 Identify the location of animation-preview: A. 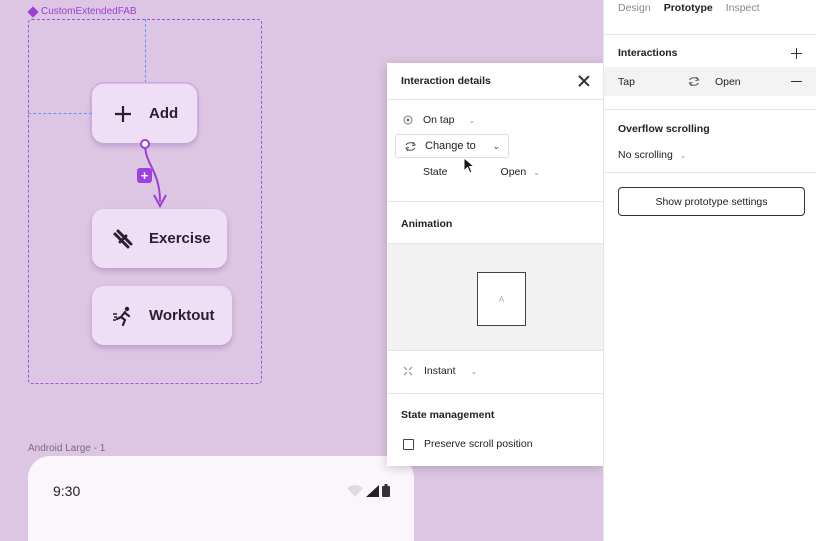
(495, 297).